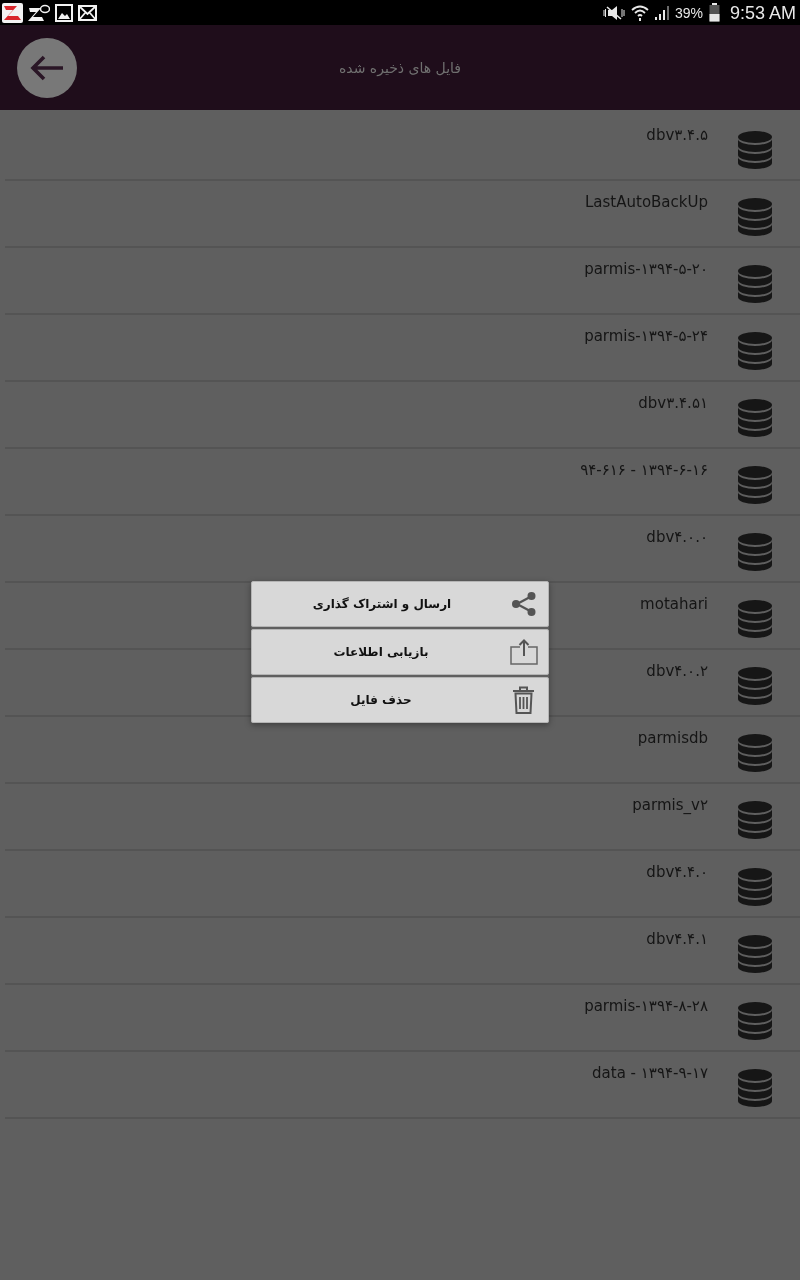 This screenshot has height=1280, width=800. Describe the element at coordinates (677, 537) in the screenshot. I see `file-name: dbv۴.۰.۰` at that location.